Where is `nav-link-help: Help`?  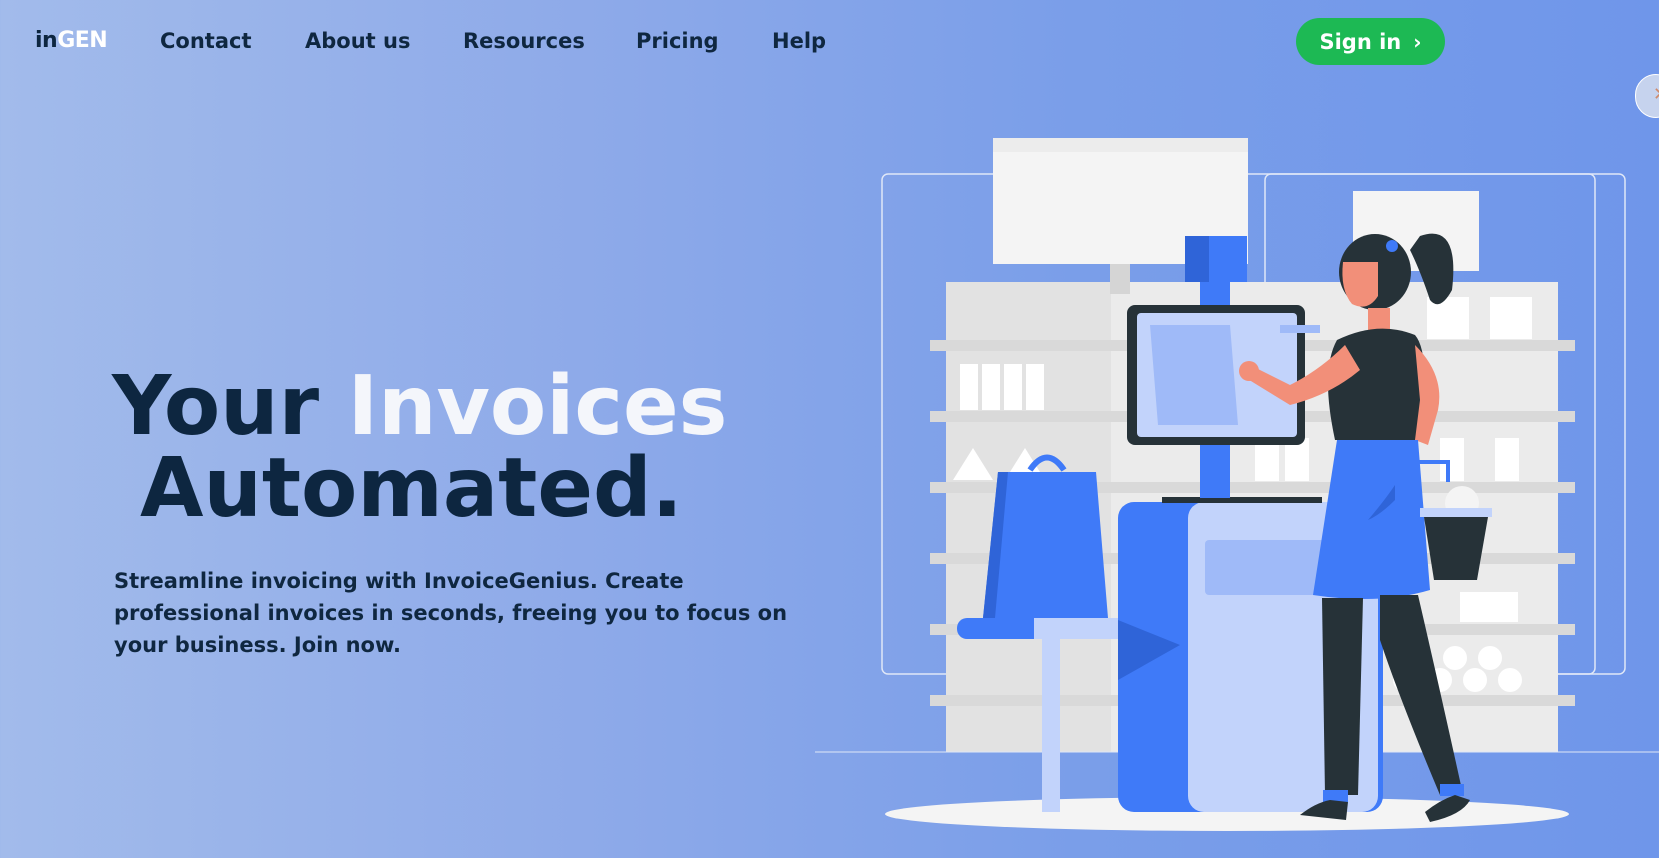 nav-link-help: Help is located at coordinates (799, 41).